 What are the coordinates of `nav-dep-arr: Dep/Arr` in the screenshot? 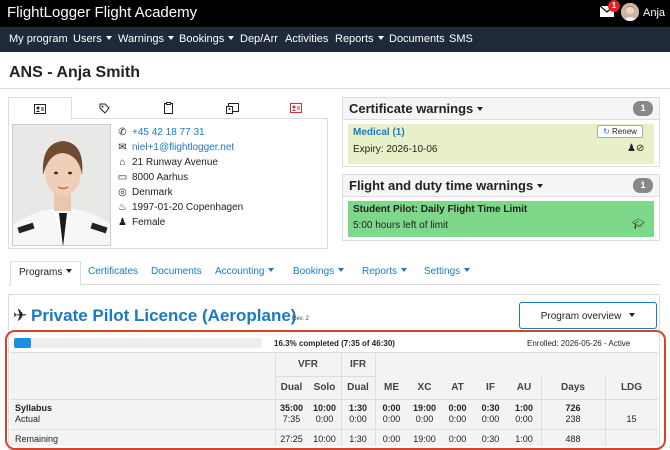 It's located at (259, 39).